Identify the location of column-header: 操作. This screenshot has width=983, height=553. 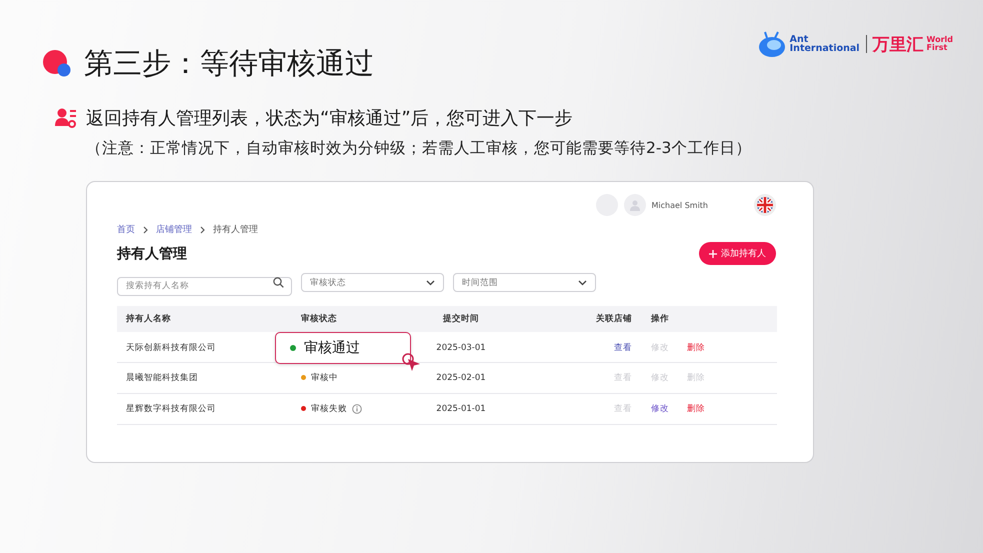
(660, 318).